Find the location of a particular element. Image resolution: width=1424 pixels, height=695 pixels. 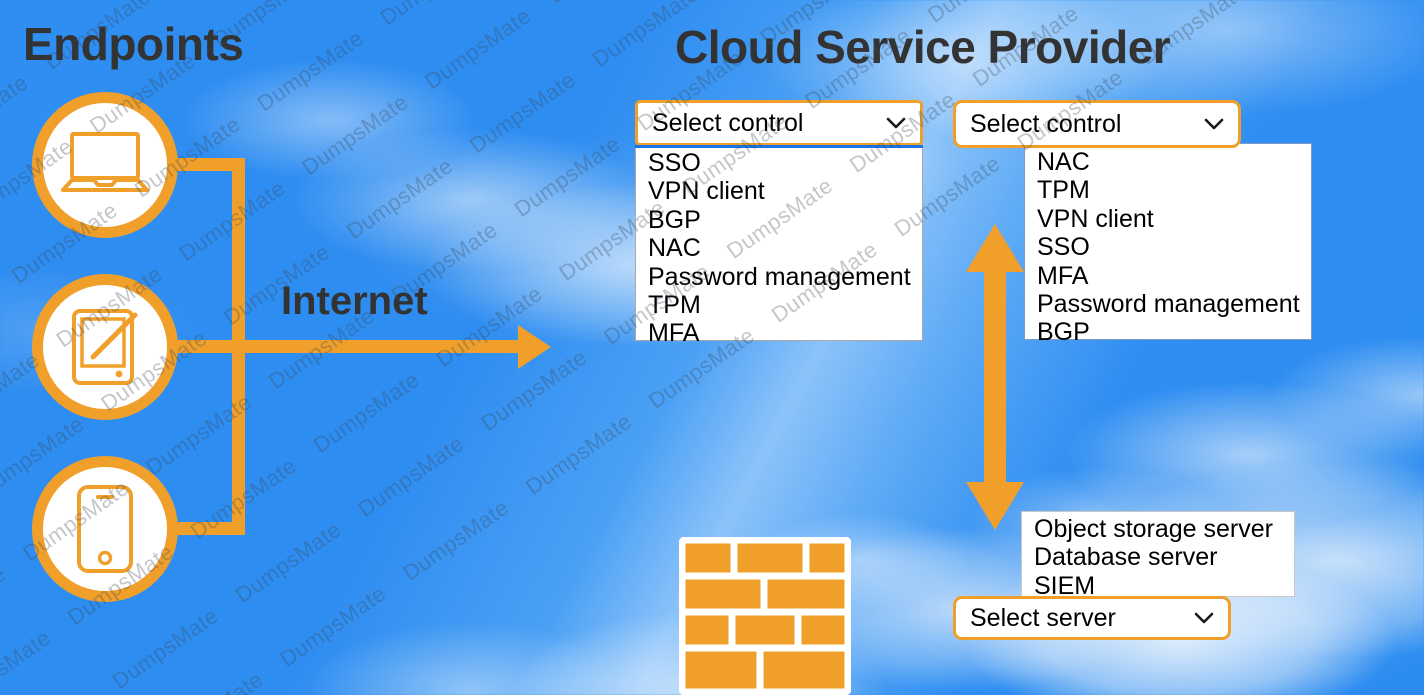

double-headed-vertical-arrow-icon is located at coordinates (995, 379).